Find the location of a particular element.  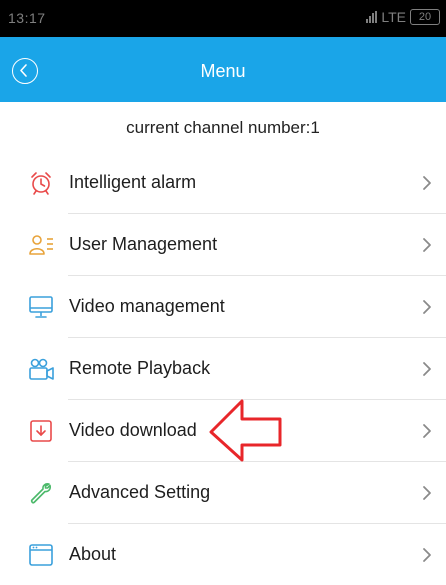

menu-item-remote-playback: Remote Playback is located at coordinates (223, 369).